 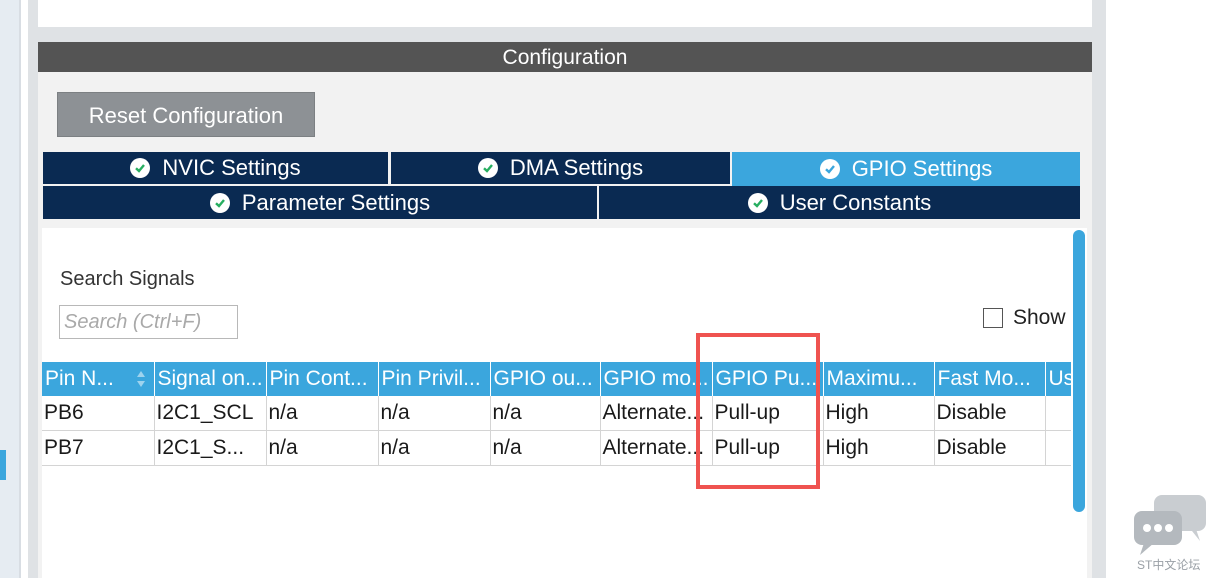 What do you see at coordinates (10, 289) in the screenshot?
I see `left-rail` at bounding box center [10, 289].